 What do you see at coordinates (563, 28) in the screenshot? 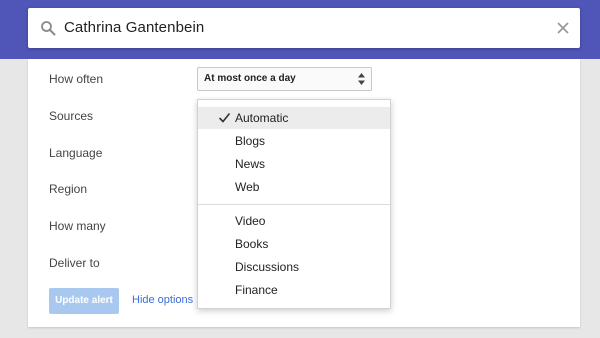
I see `close-icon` at bounding box center [563, 28].